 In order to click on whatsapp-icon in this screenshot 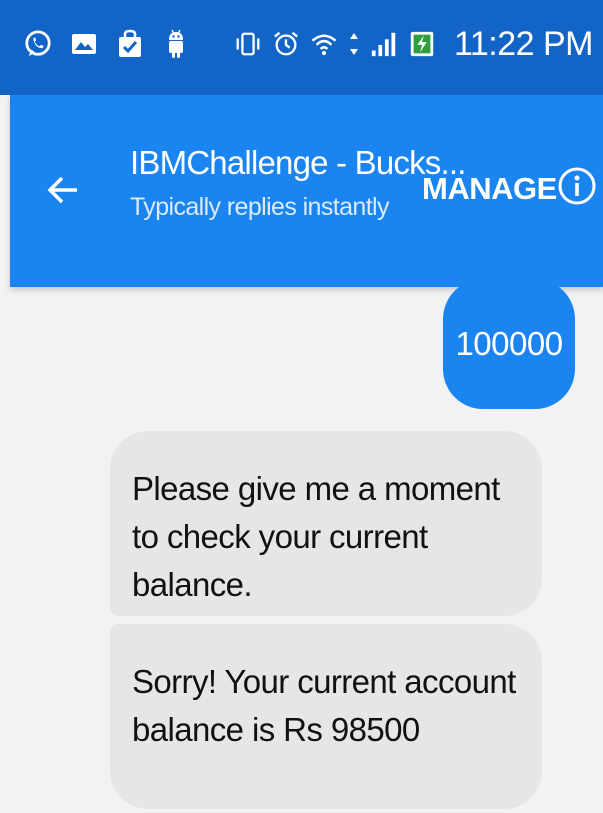, I will do `click(38, 44)`.